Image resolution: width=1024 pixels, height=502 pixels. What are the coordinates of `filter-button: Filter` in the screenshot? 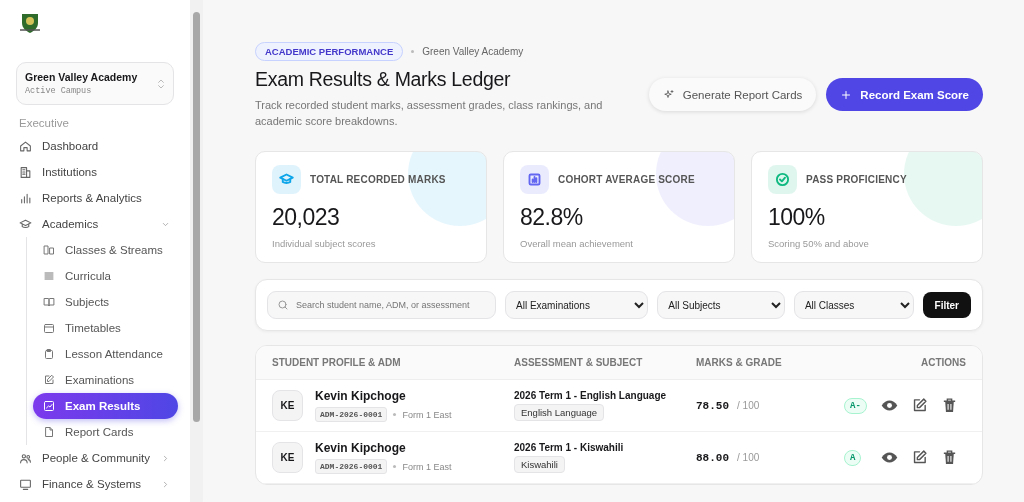 It's located at (946, 305).